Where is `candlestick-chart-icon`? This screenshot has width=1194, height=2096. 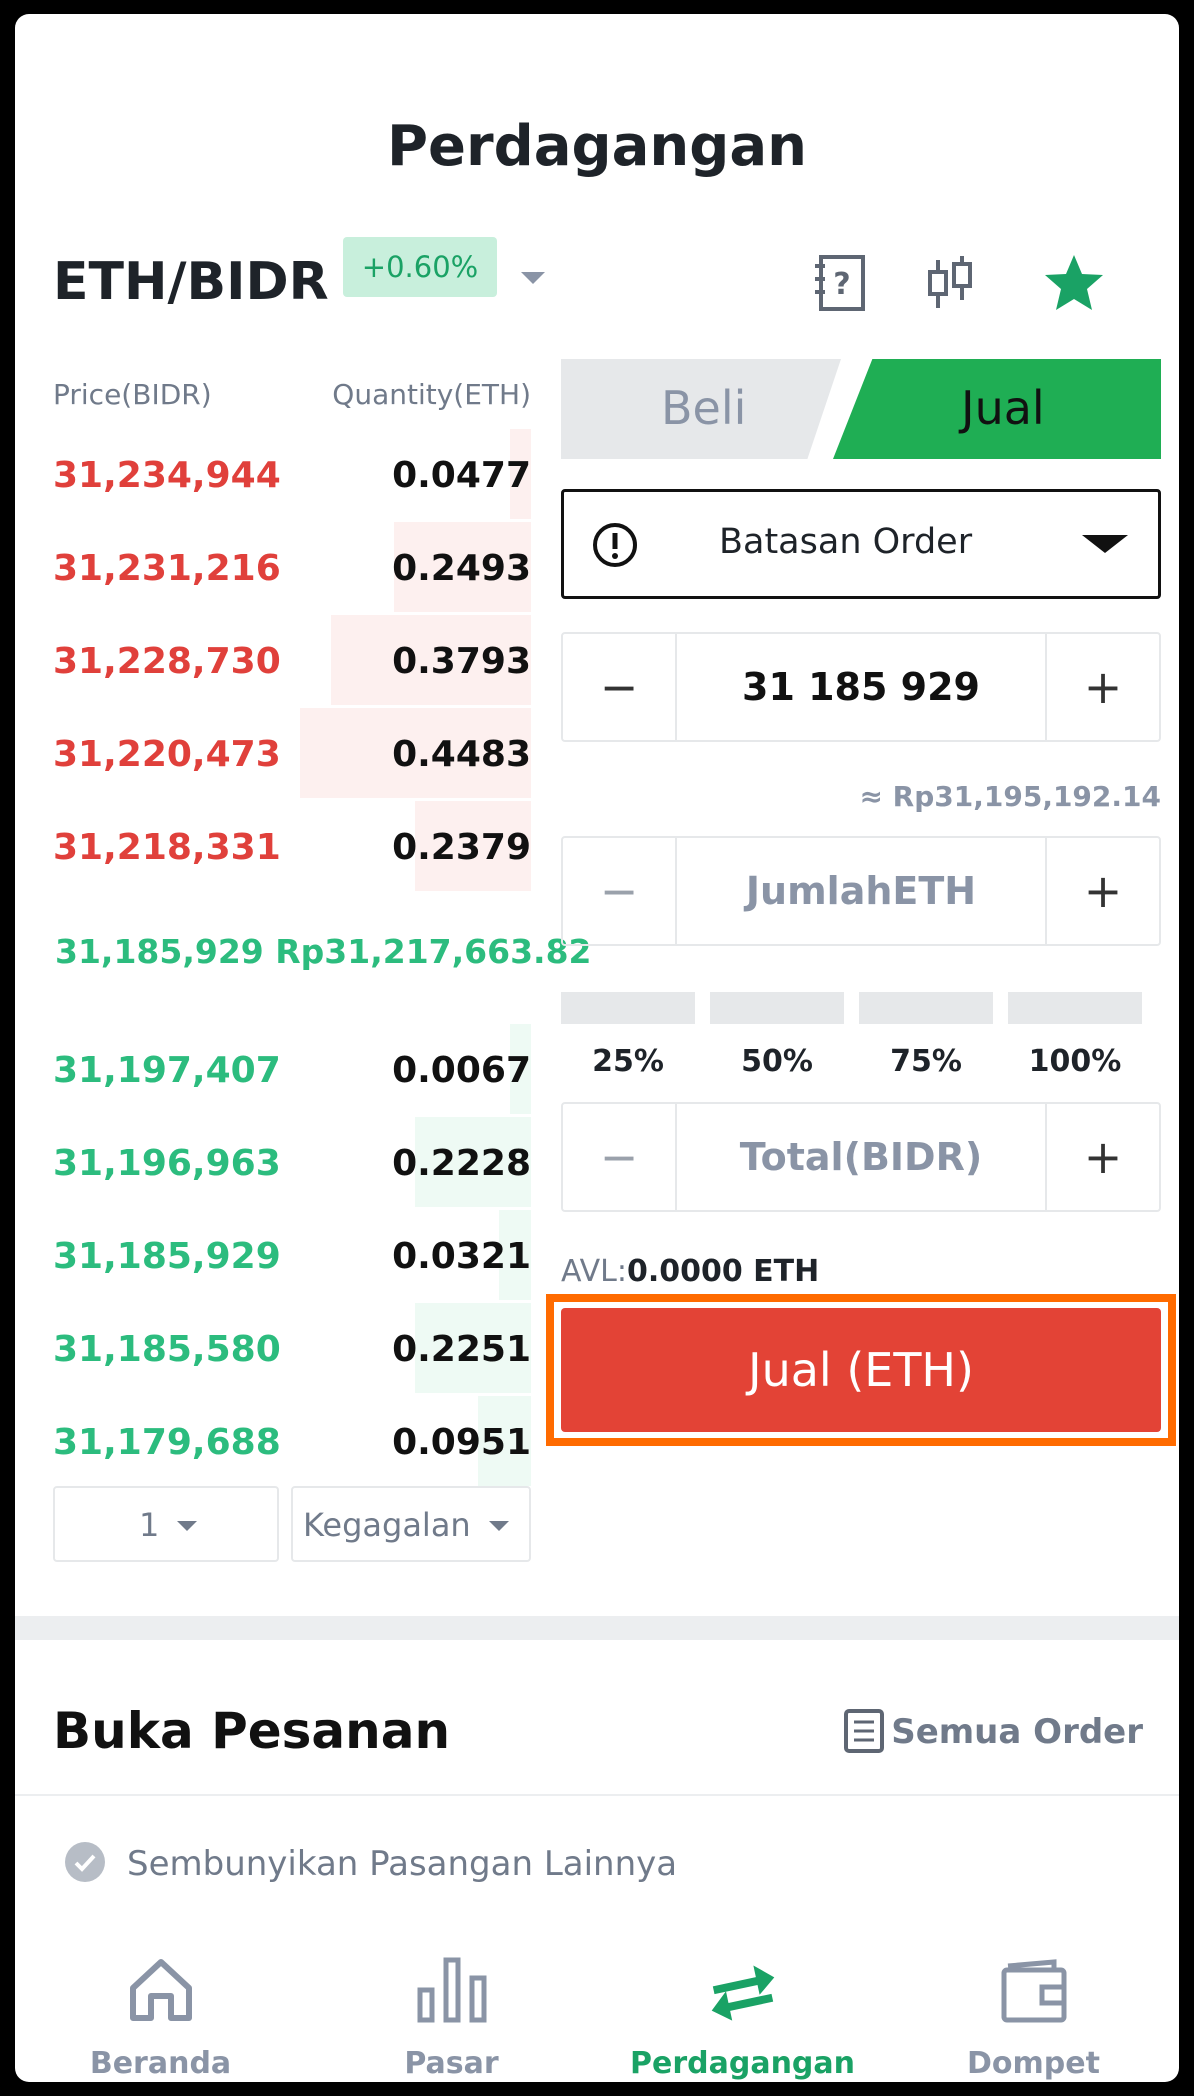 candlestick-chart-icon is located at coordinates (951, 283).